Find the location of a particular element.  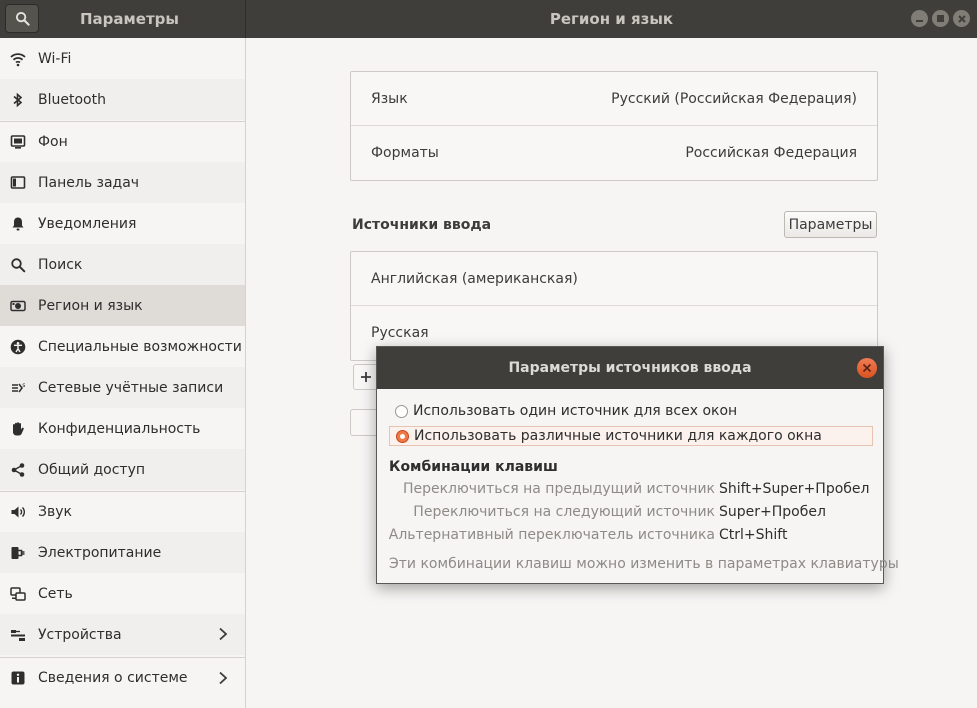

online-accounts-icon: s is located at coordinates (18, 388).